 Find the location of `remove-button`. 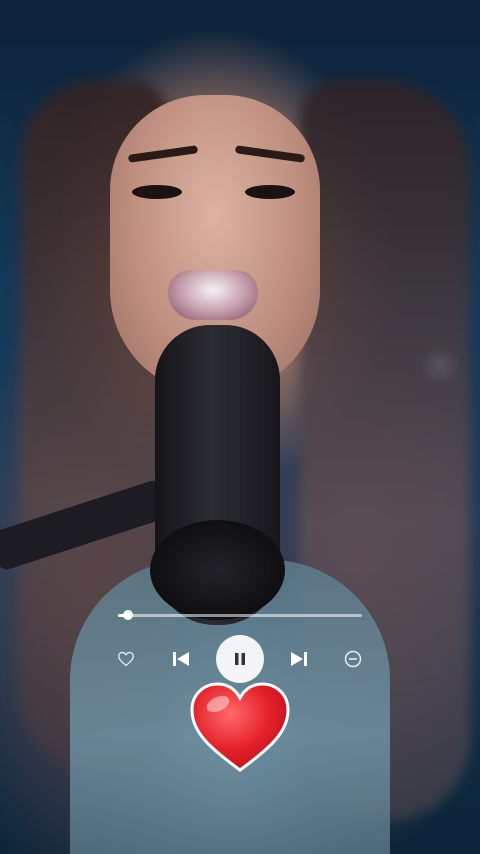

remove-button is located at coordinates (353, 659).